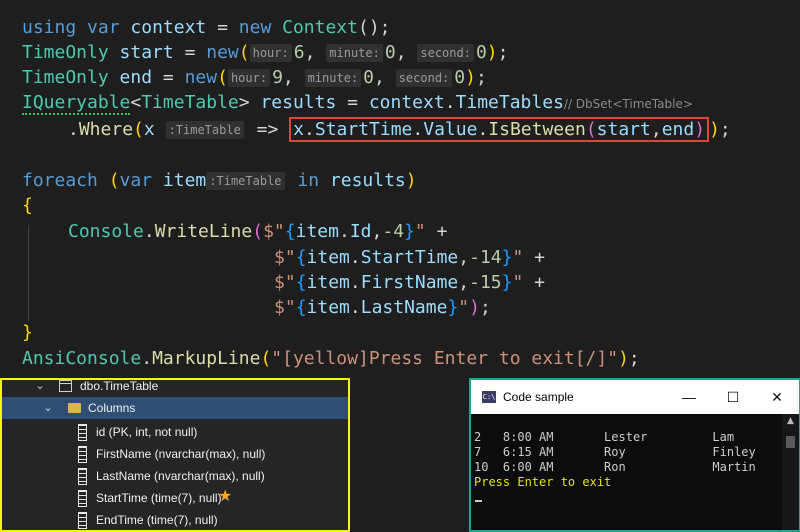 Image resolution: width=800 pixels, height=532 pixels. Describe the element at coordinates (274, 231) in the screenshot. I see `string: $"` at that location.